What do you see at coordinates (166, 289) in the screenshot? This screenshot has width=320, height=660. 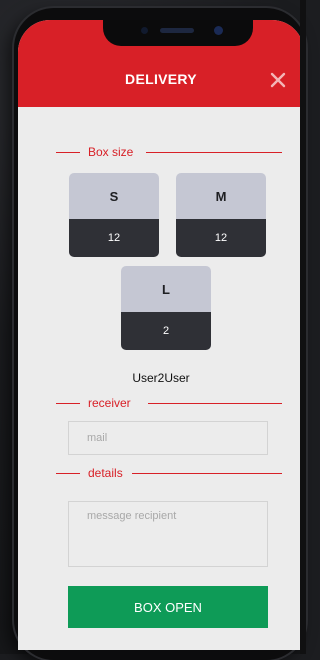 I see `box-size-letter: L` at bounding box center [166, 289].